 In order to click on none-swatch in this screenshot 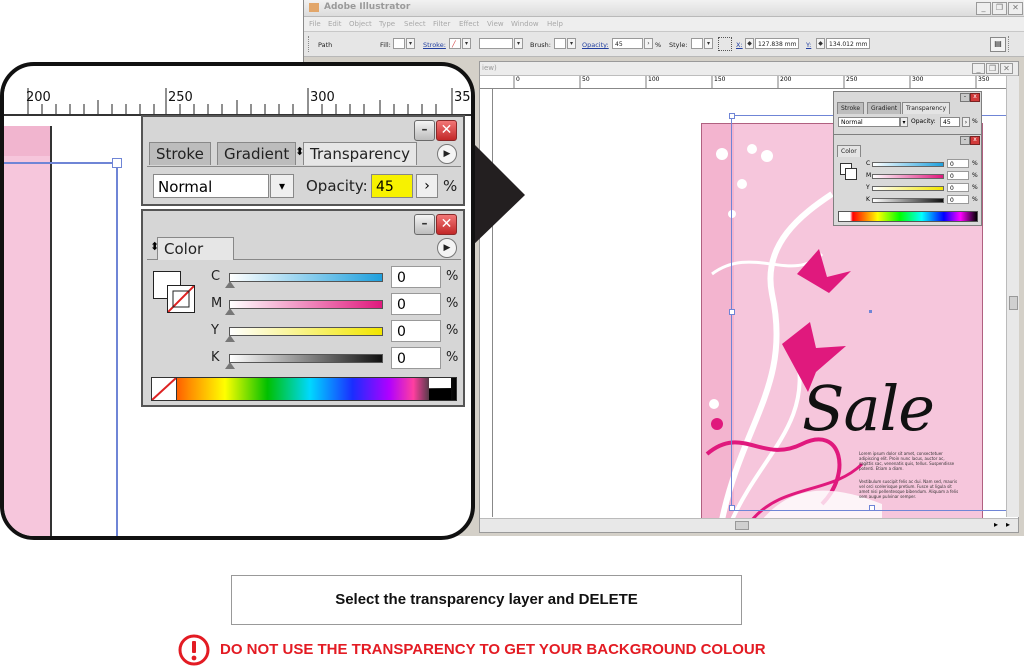, I will do `click(164, 389)`.